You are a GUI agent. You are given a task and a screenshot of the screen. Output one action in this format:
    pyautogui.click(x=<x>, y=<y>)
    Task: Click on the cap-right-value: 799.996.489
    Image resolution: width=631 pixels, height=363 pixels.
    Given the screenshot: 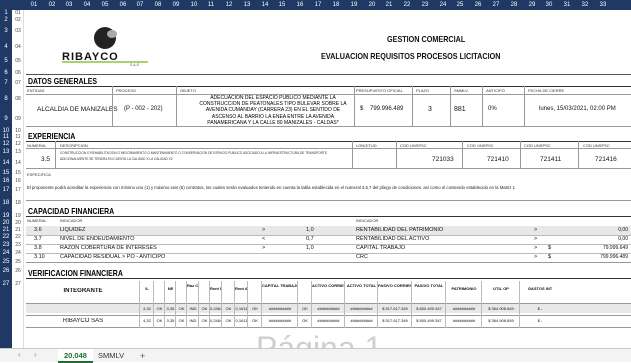 What is the action you would take?
    pyautogui.click(x=605, y=257)
    